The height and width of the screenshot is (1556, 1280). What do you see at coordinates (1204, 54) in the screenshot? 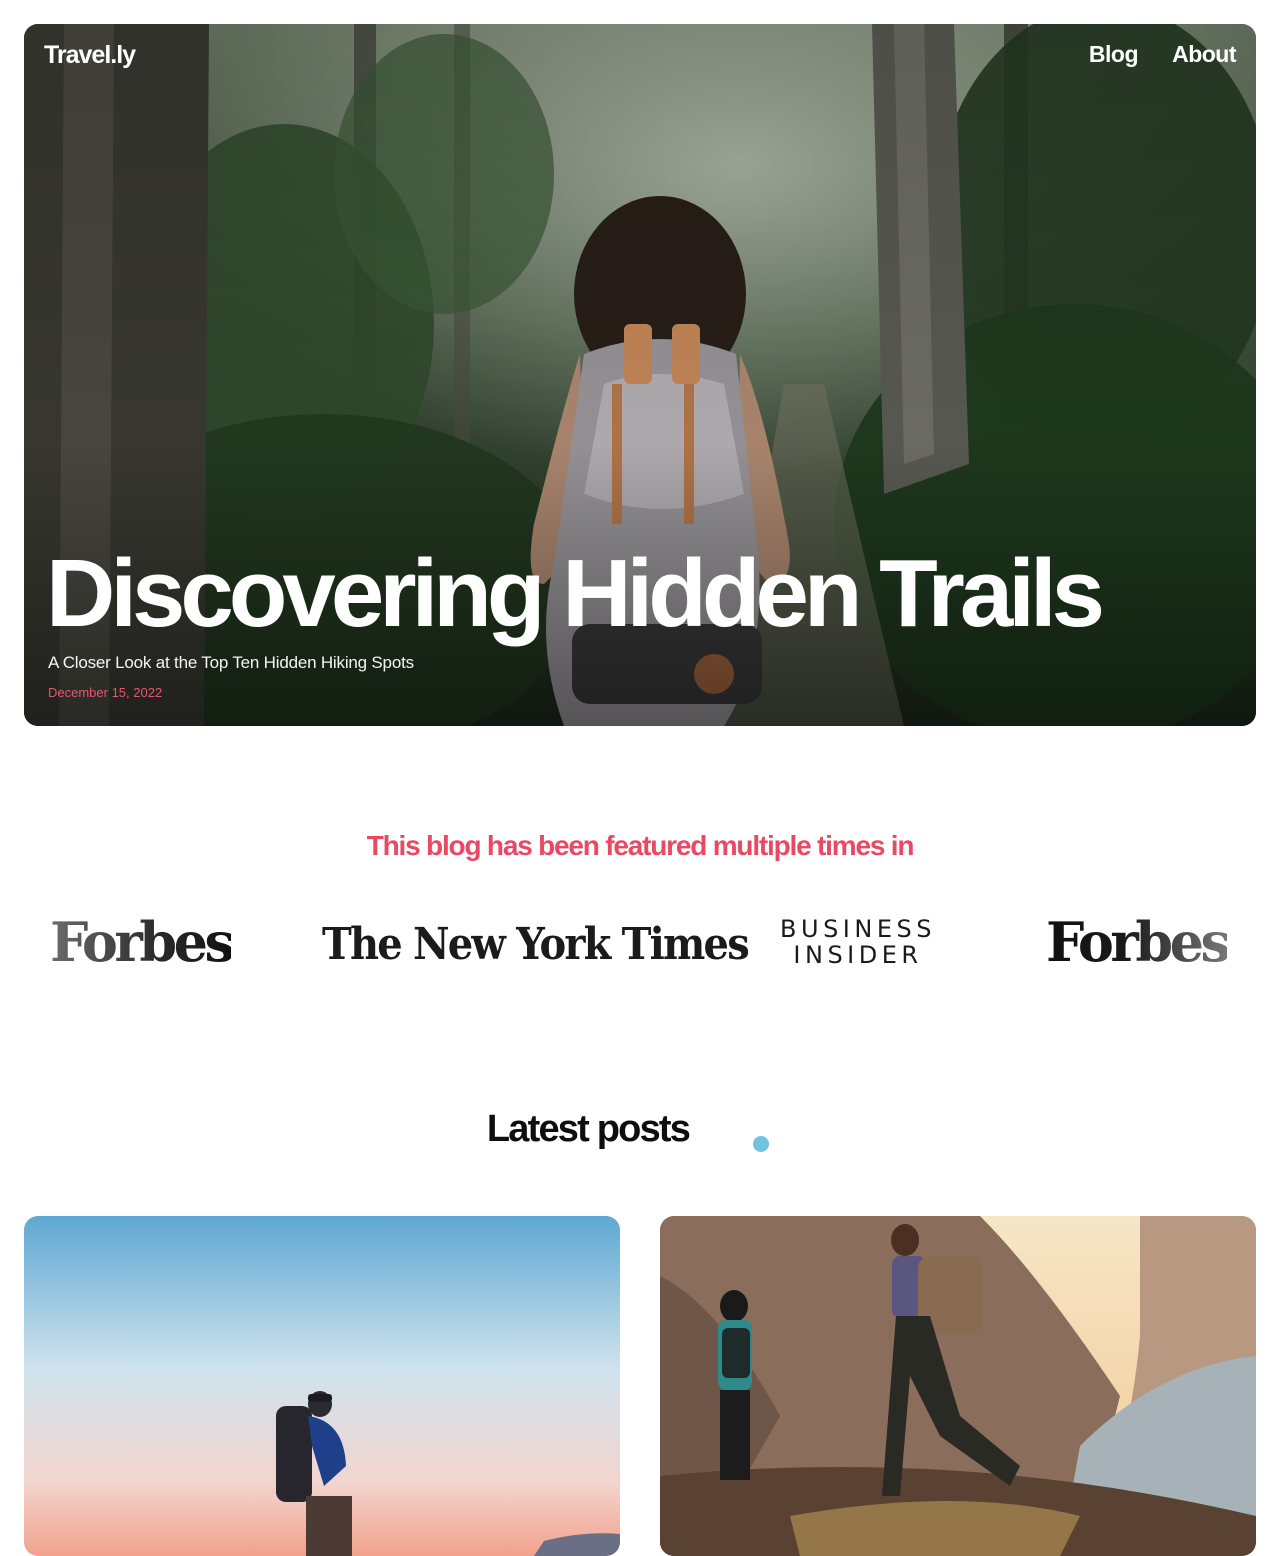
I see `nav-link-about: About` at bounding box center [1204, 54].